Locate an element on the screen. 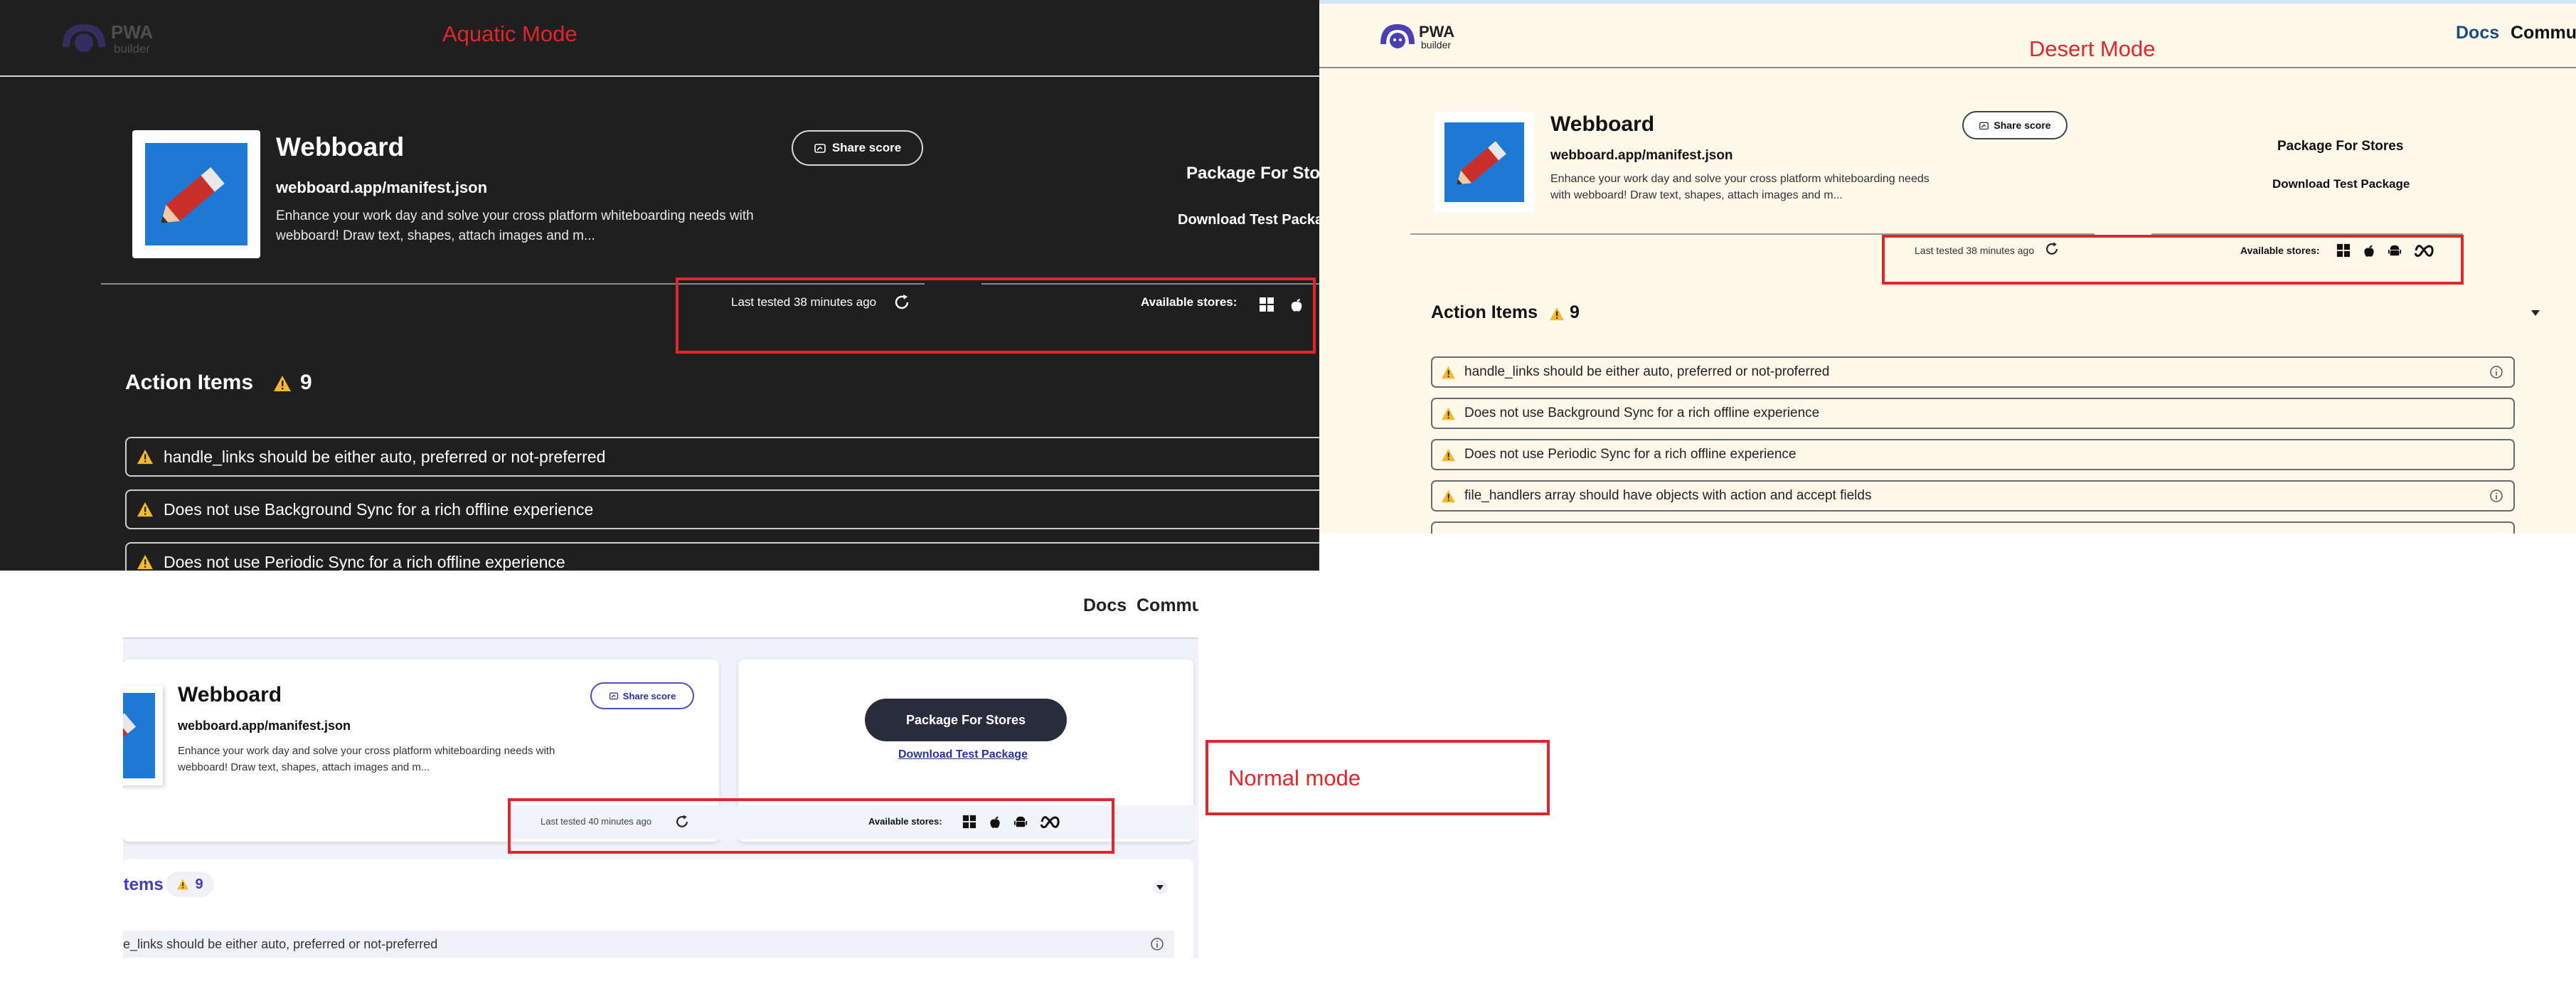 Image resolution: width=2576 pixels, height=1001 pixels. package-for-stores-button: Package For Store is located at coordinates (1252, 174).